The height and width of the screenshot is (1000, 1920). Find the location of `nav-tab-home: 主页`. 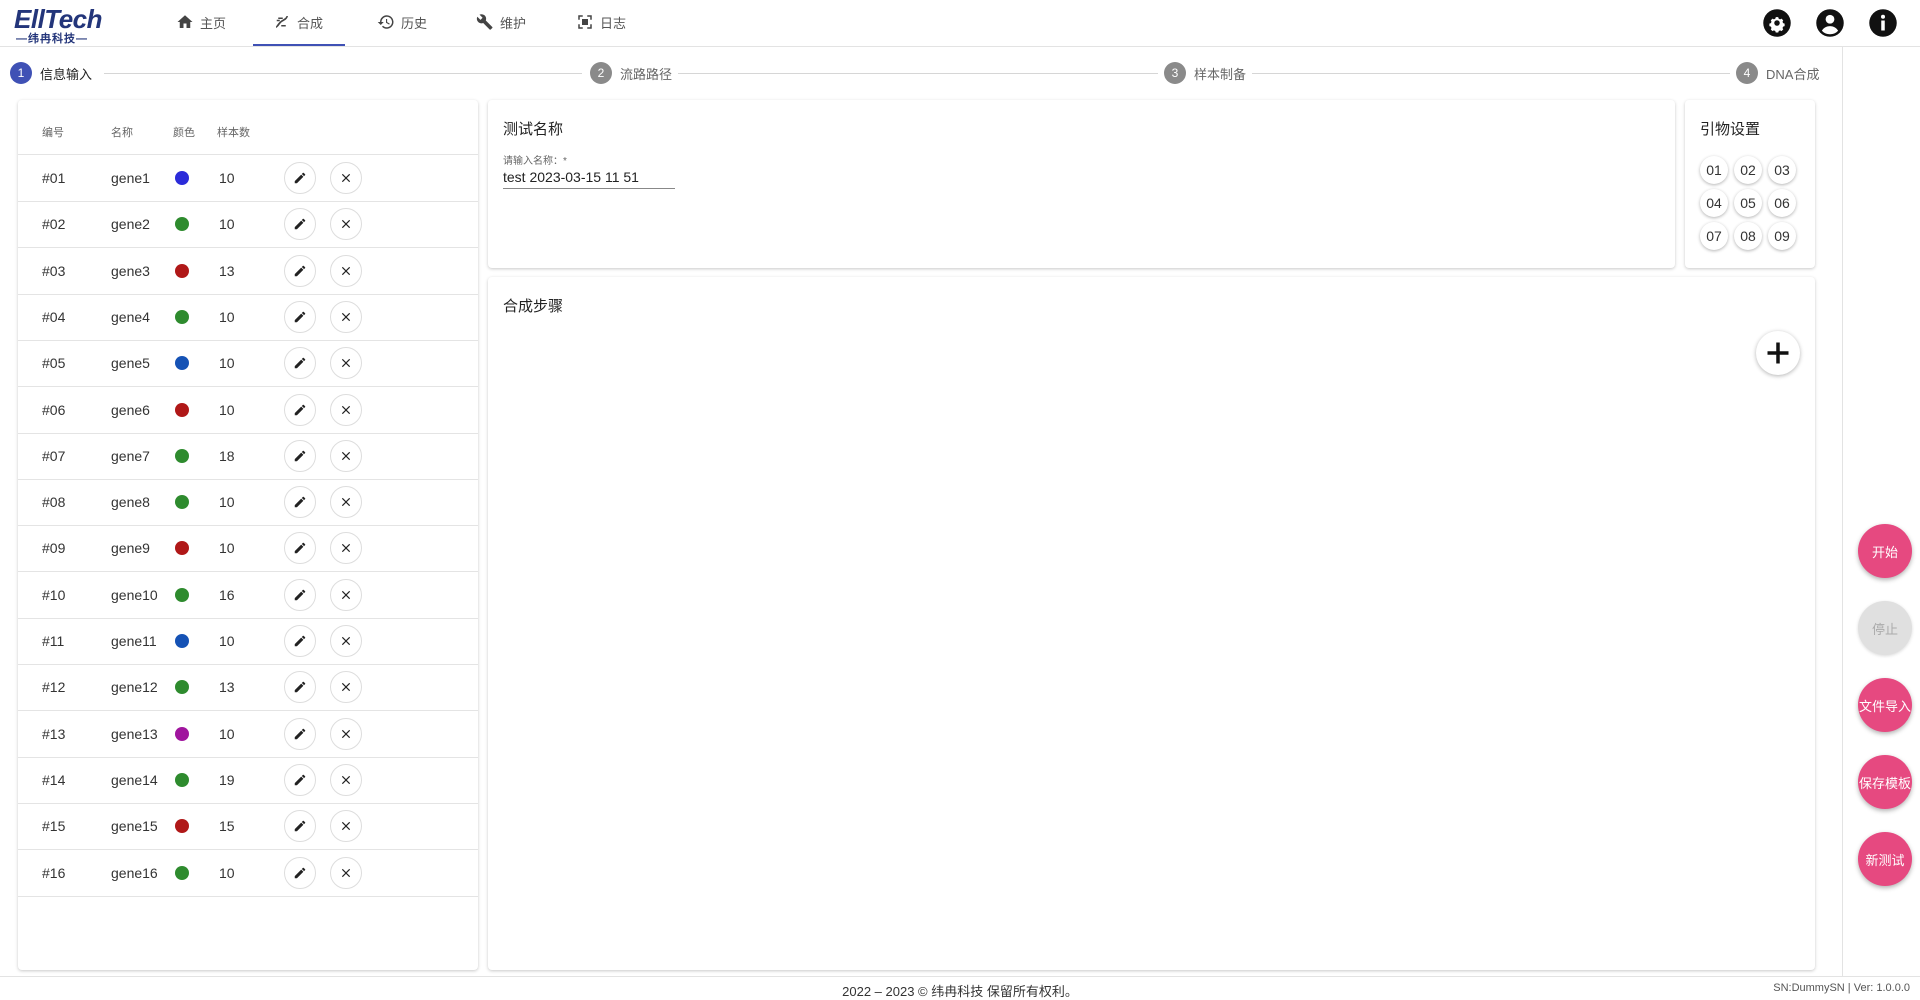

nav-tab-home: 主页 is located at coordinates (201, 22).